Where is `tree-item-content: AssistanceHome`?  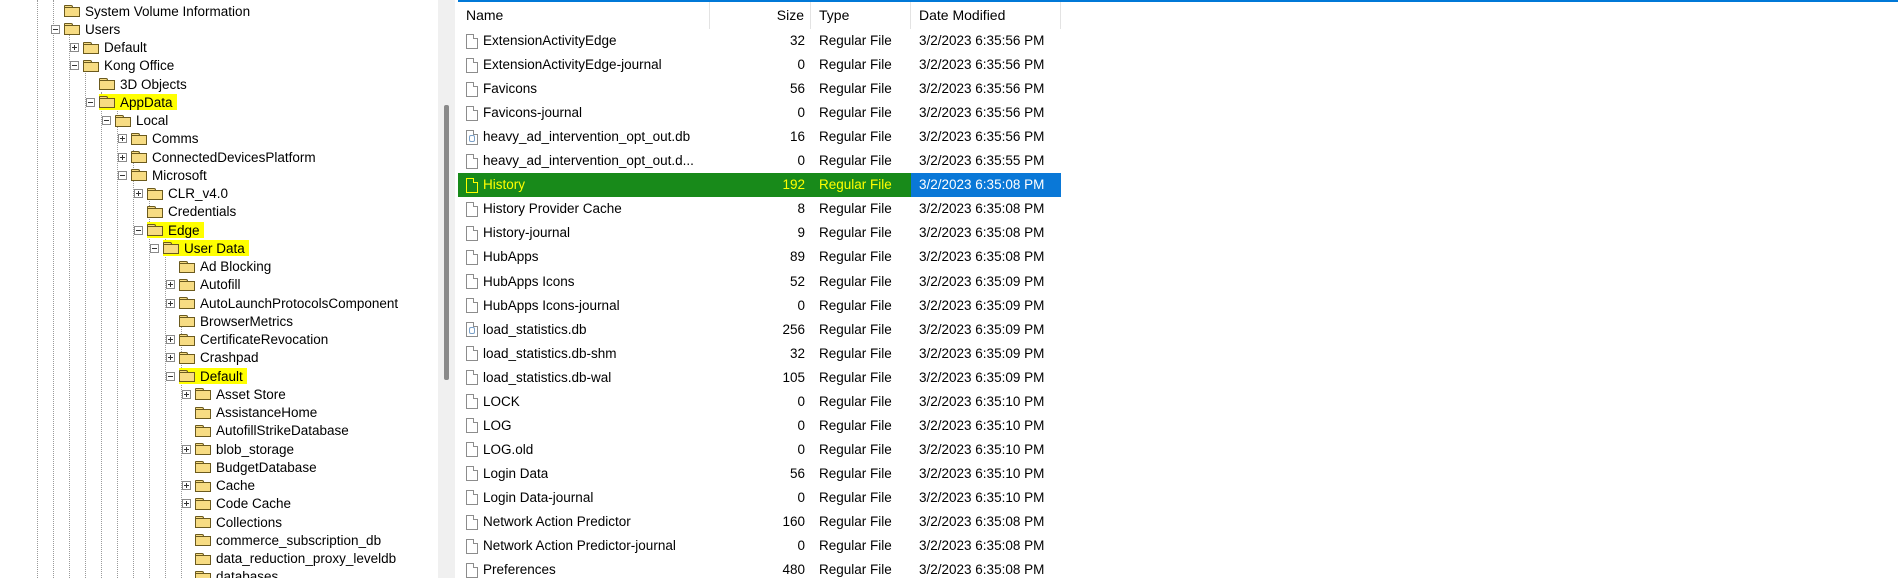
tree-item-content: AssistanceHome is located at coordinates (258, 413).